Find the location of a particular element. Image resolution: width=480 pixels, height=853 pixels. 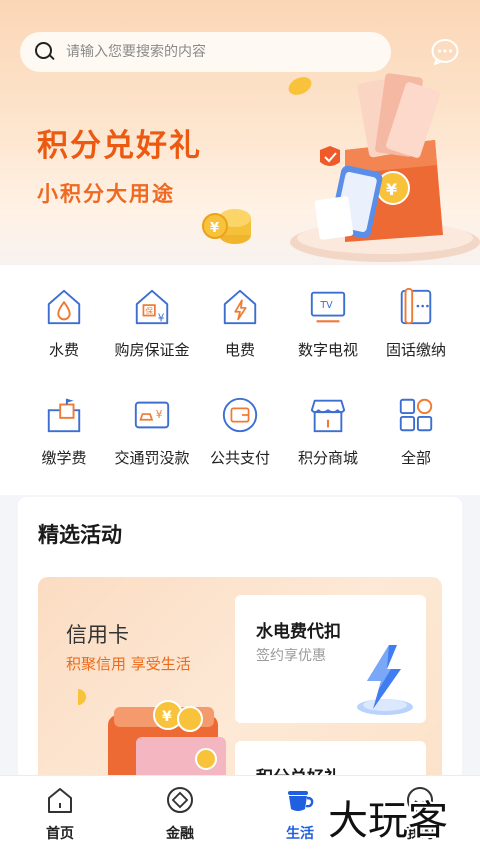

all-grid-icon is located at coordinates (416, 415).